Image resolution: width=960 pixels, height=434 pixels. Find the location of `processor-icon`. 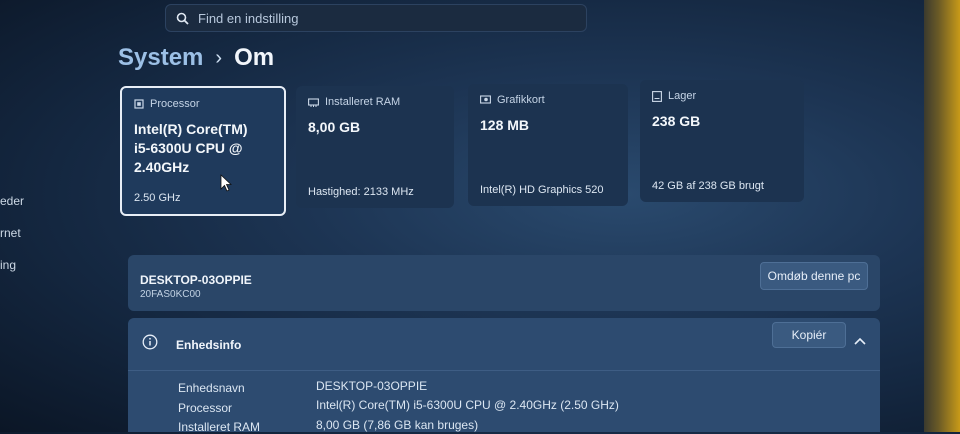

processor-icon is located at coordinates (139, 104).